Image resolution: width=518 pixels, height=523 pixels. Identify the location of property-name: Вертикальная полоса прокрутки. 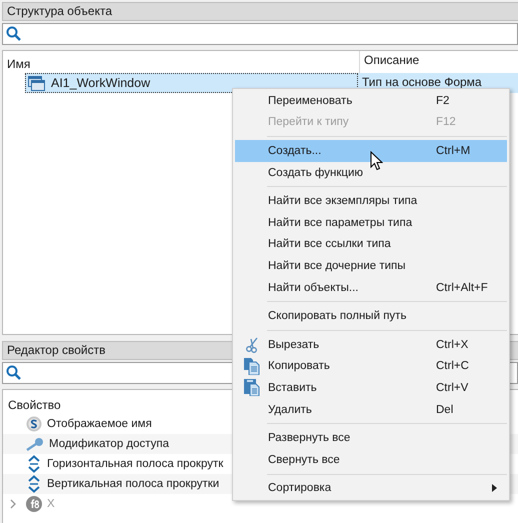
(133, 484).